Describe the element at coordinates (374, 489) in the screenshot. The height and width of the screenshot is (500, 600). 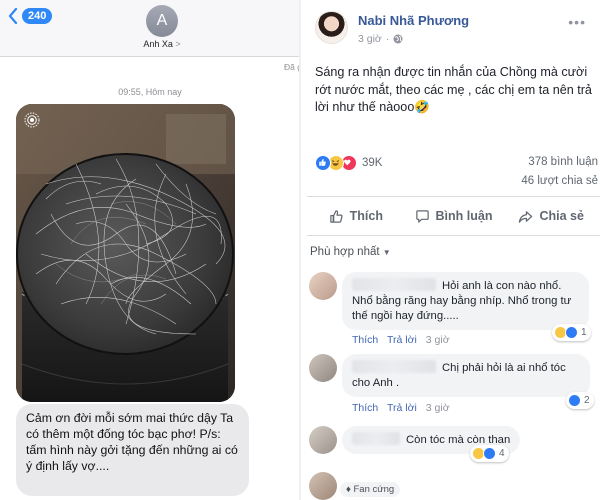
I see `top-fan-label: Fan cứng` at that location.